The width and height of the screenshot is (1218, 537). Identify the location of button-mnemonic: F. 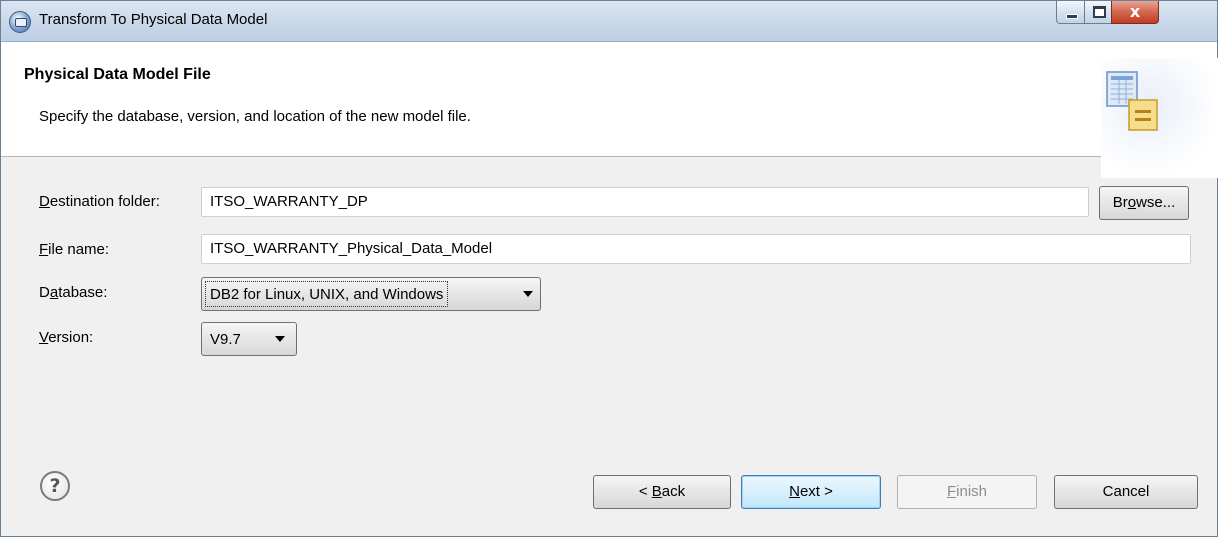
(951, 491).